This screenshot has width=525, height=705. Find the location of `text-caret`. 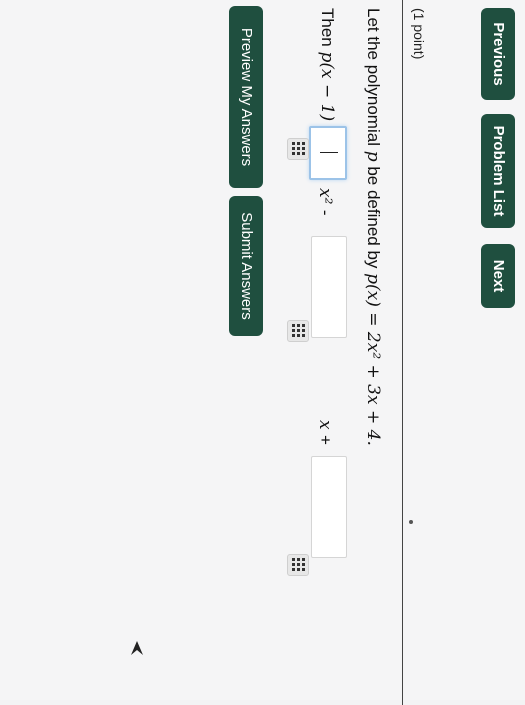

text-caret is located at coordinates (329, 152).